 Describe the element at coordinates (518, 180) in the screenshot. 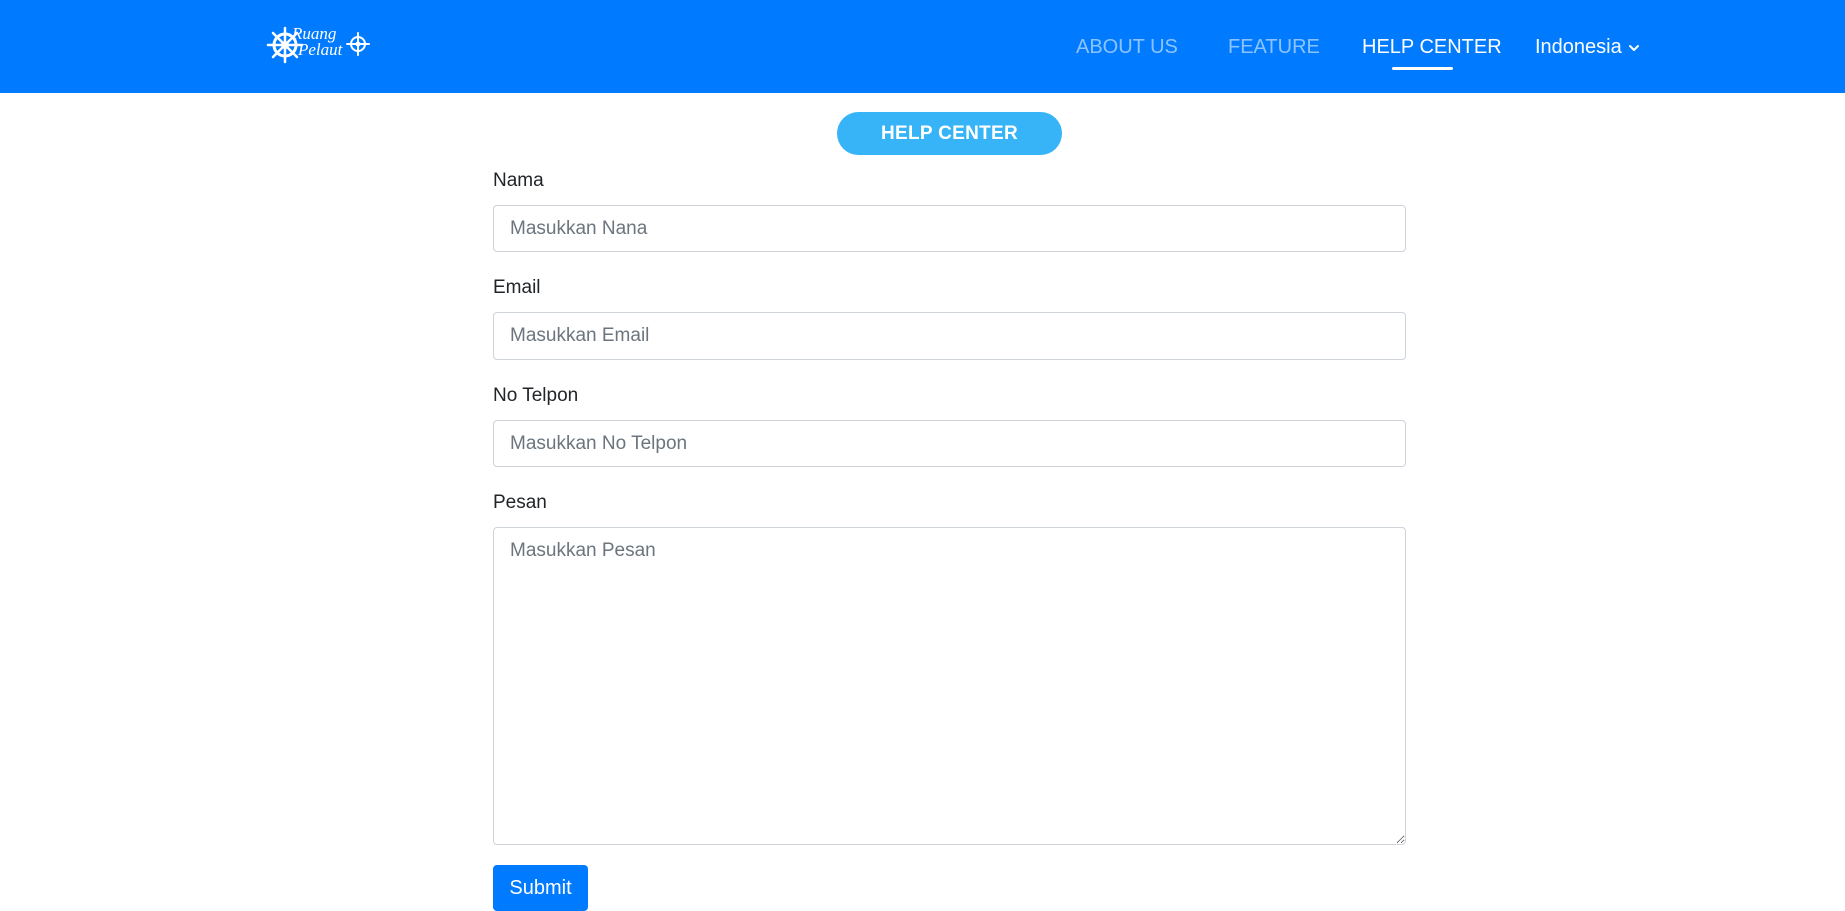

I see `name-label: Nama` at that location.